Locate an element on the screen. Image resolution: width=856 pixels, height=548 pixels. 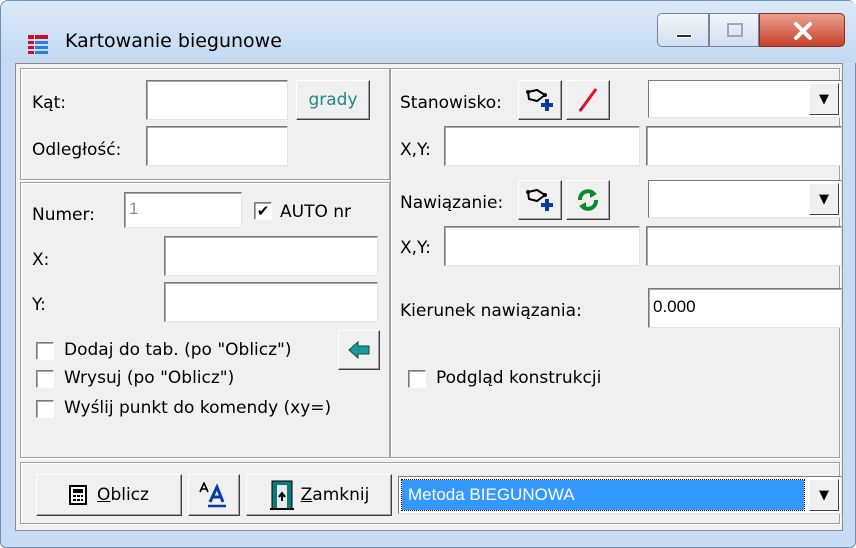
method-select: Metoda BIEGUNOWA ▼ is located at coordinates (620, 495).